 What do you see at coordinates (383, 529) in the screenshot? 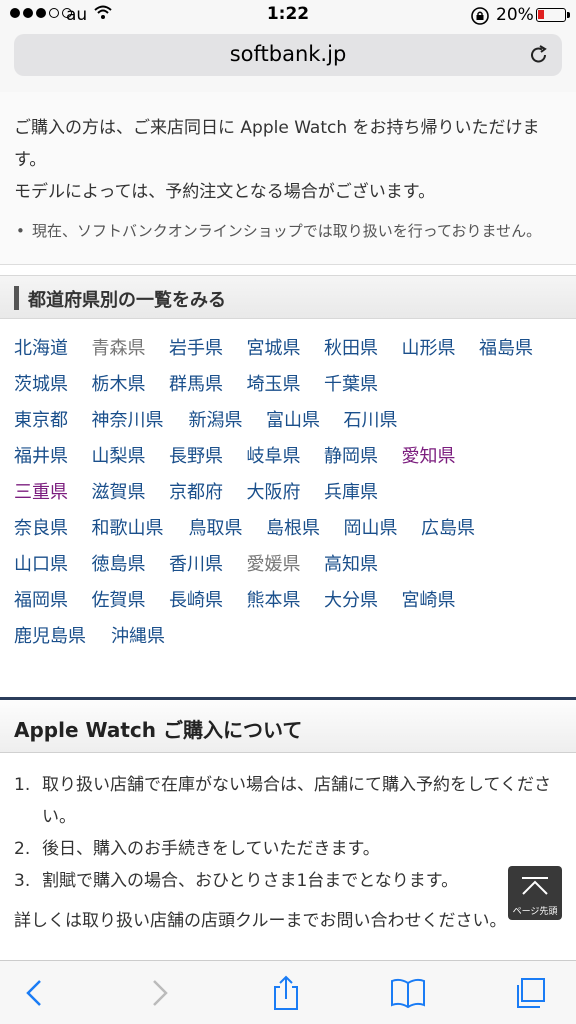
I see `prefecture-link: 岡山県` at bounding box center [383, 529].